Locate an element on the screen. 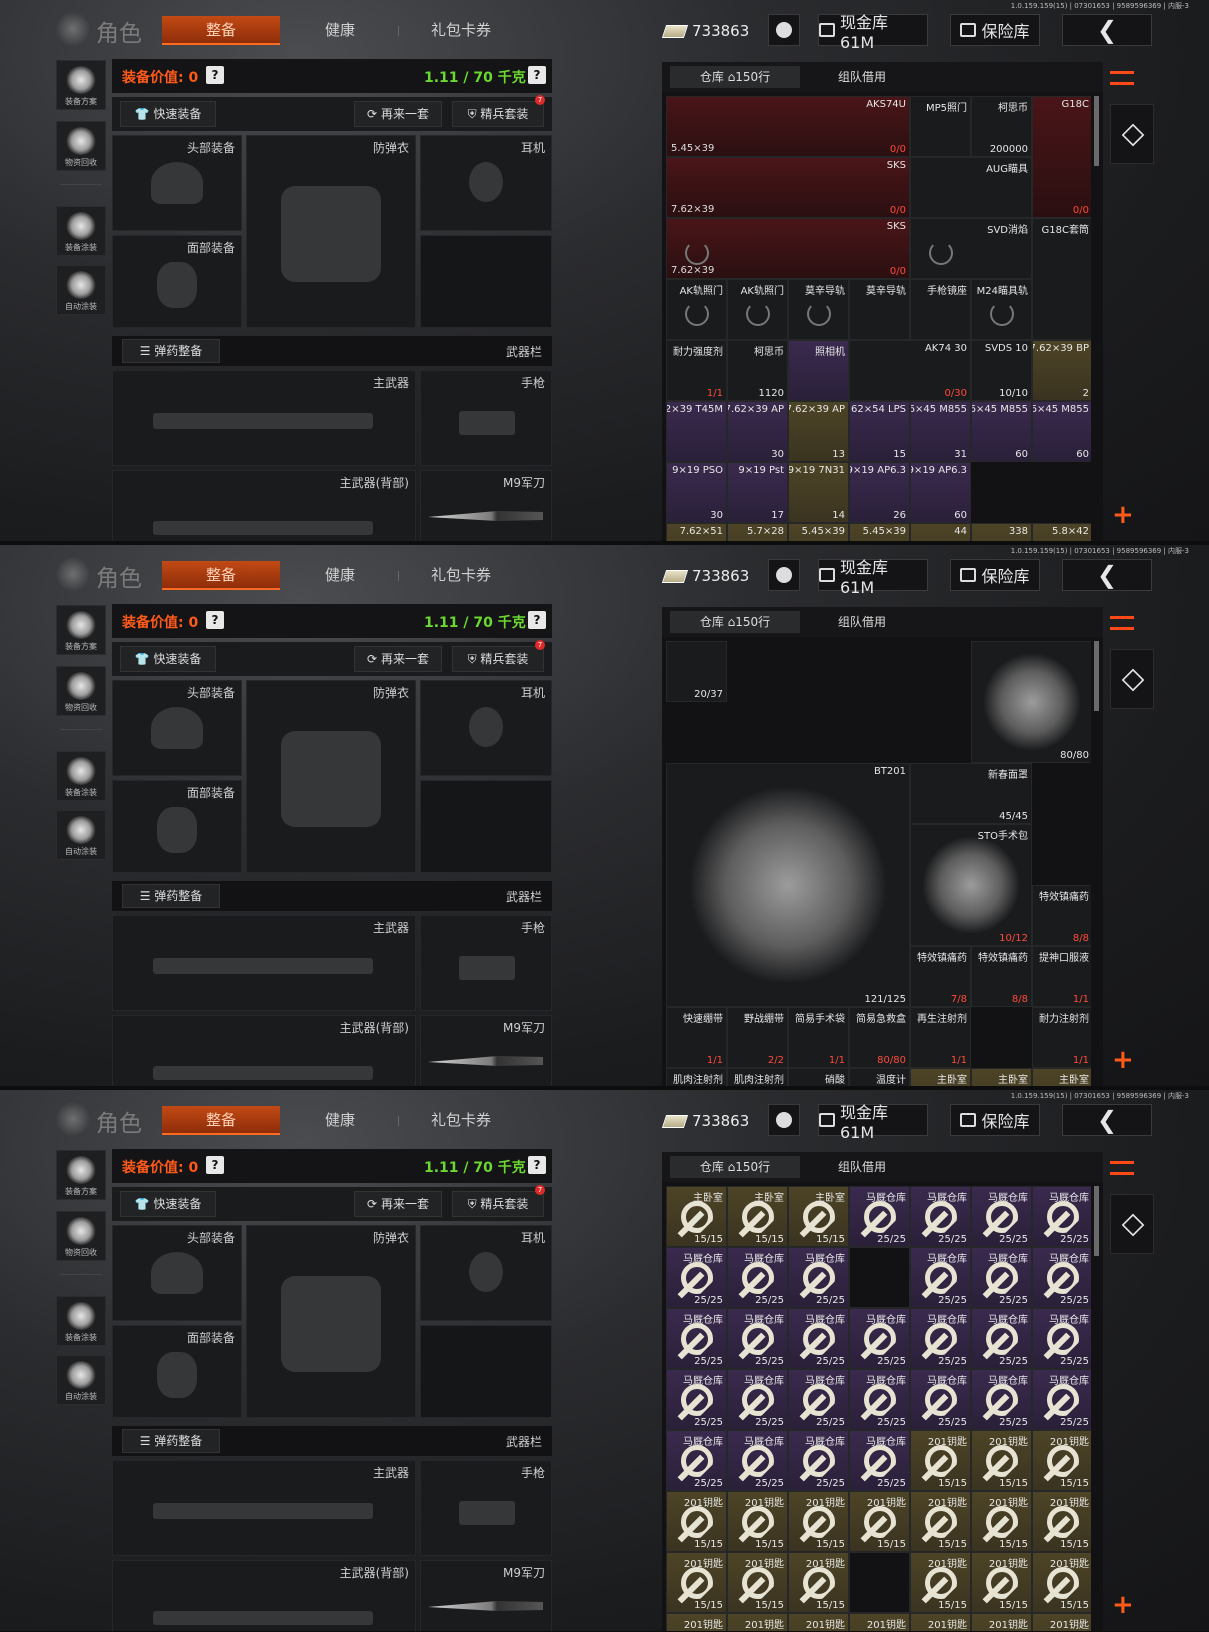  storage-item: 快速绷带 1/1 is located at coordinates (696, 1037).